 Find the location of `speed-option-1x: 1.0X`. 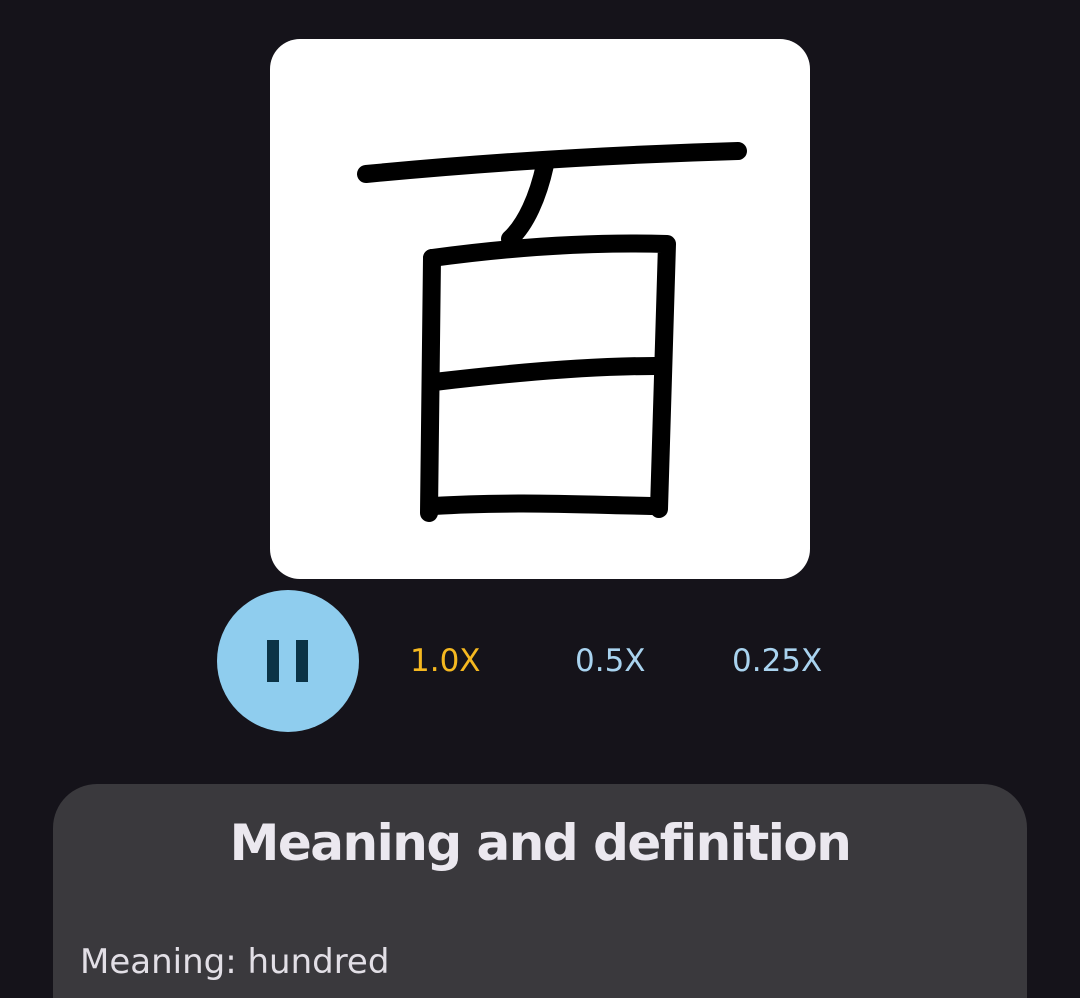

speed-option-1x: 1.0X is located at coordinates (445, 661).